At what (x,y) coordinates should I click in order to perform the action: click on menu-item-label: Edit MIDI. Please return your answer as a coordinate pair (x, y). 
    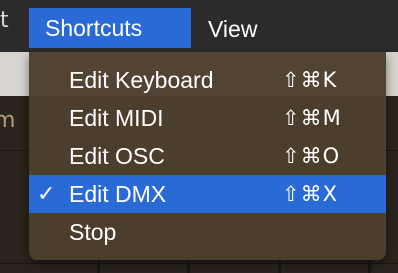
    Looking at the image, I should click on (116, 118).